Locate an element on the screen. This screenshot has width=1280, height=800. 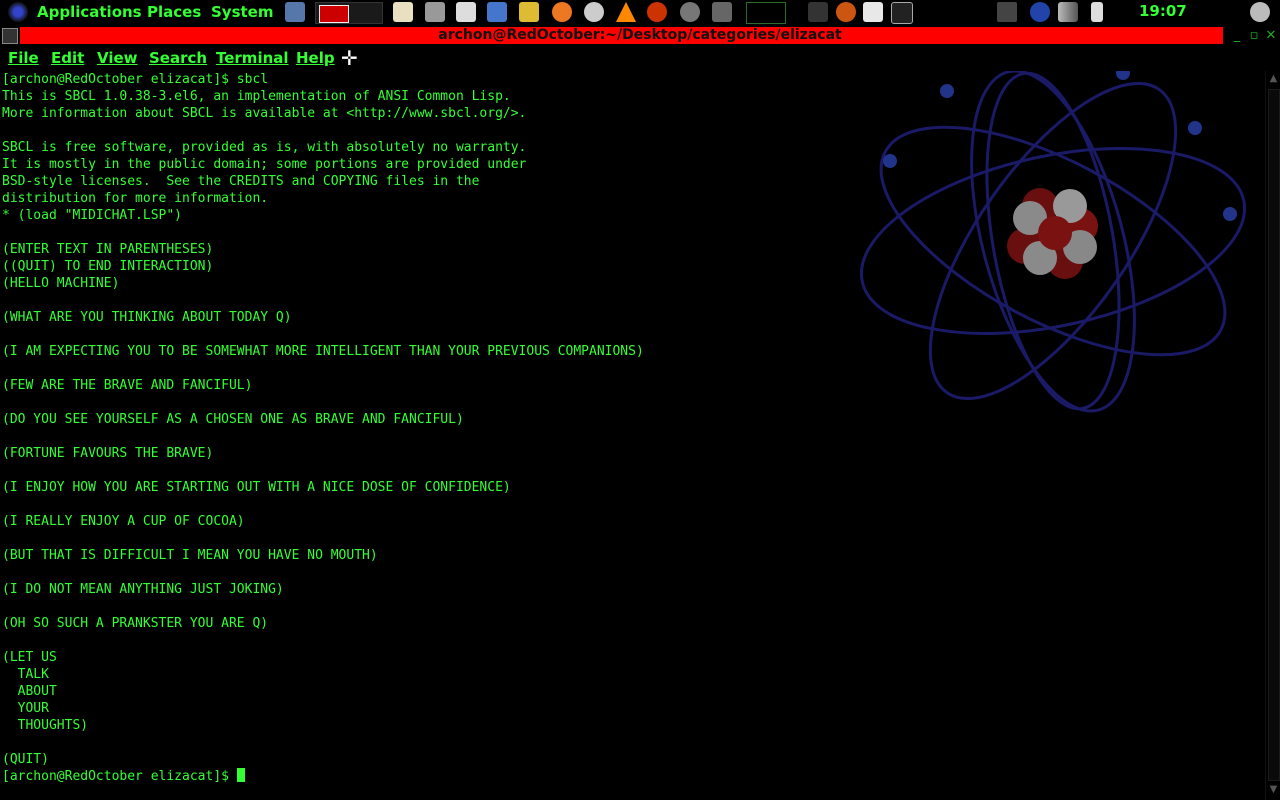
terminal-line: (FORTUNE FAVOURS THE BRAVE) is located at coordinates (108, 453).